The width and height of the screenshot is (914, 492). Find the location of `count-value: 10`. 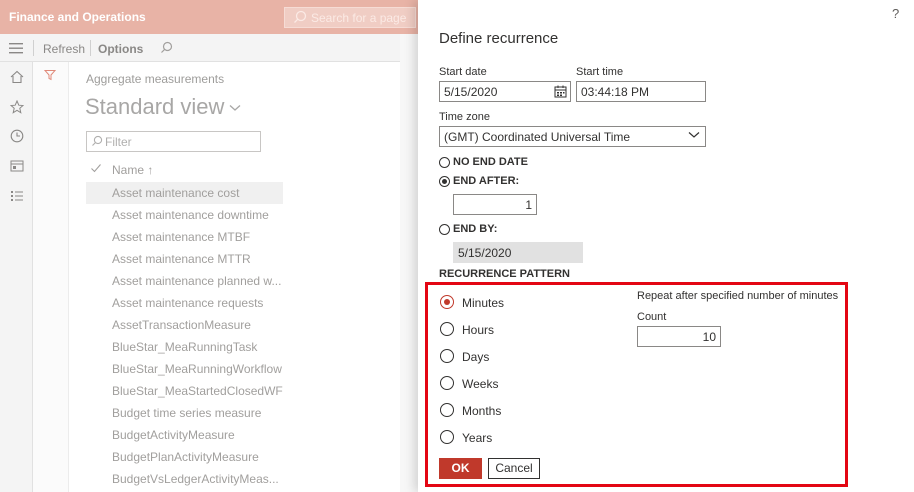

count-value: 10 is located at coordinates (709, 337).